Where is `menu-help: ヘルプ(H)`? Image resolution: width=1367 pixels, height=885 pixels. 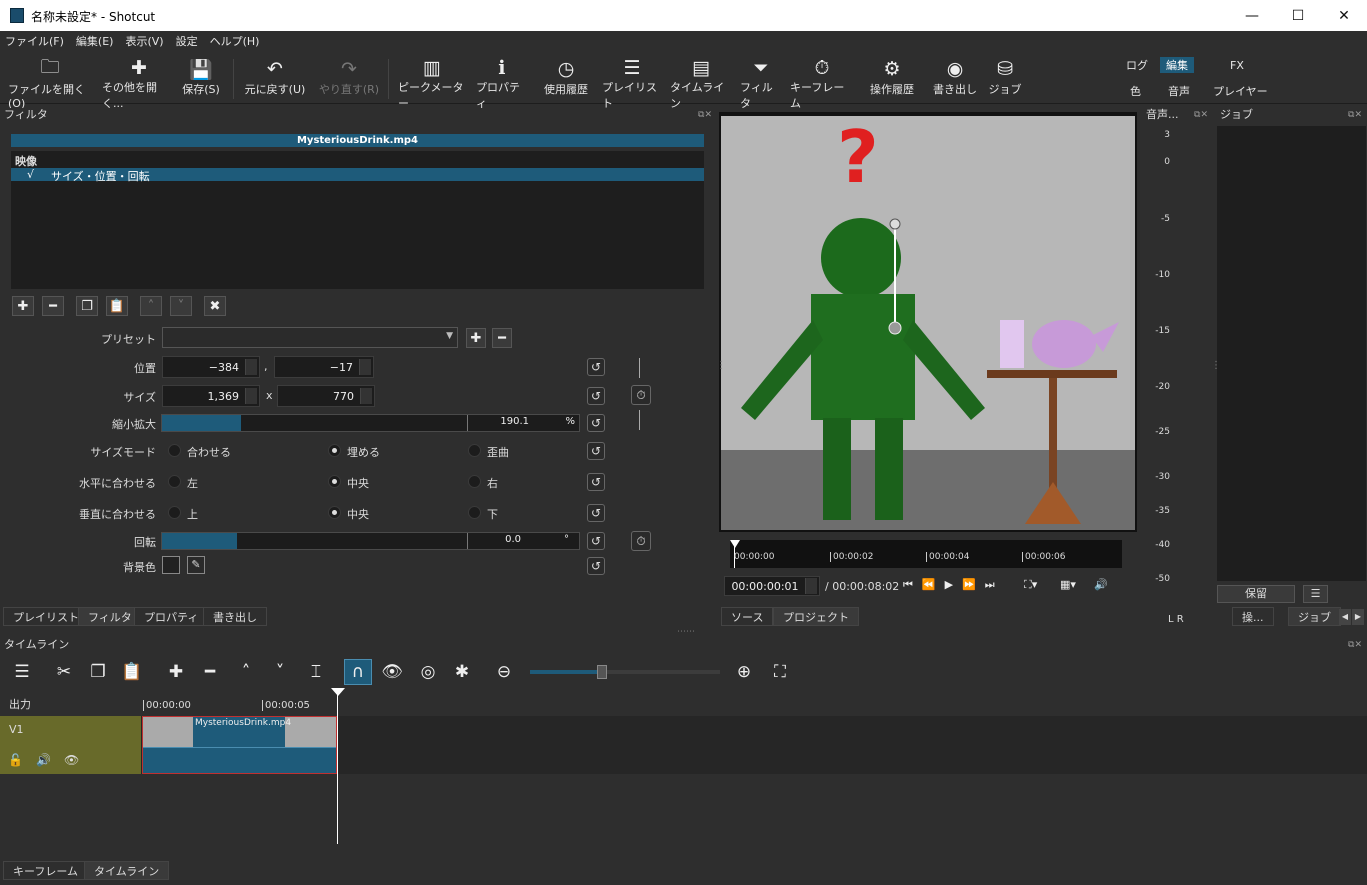 menu-help: ヘルプ(H) is located at coordinates (235, 41).